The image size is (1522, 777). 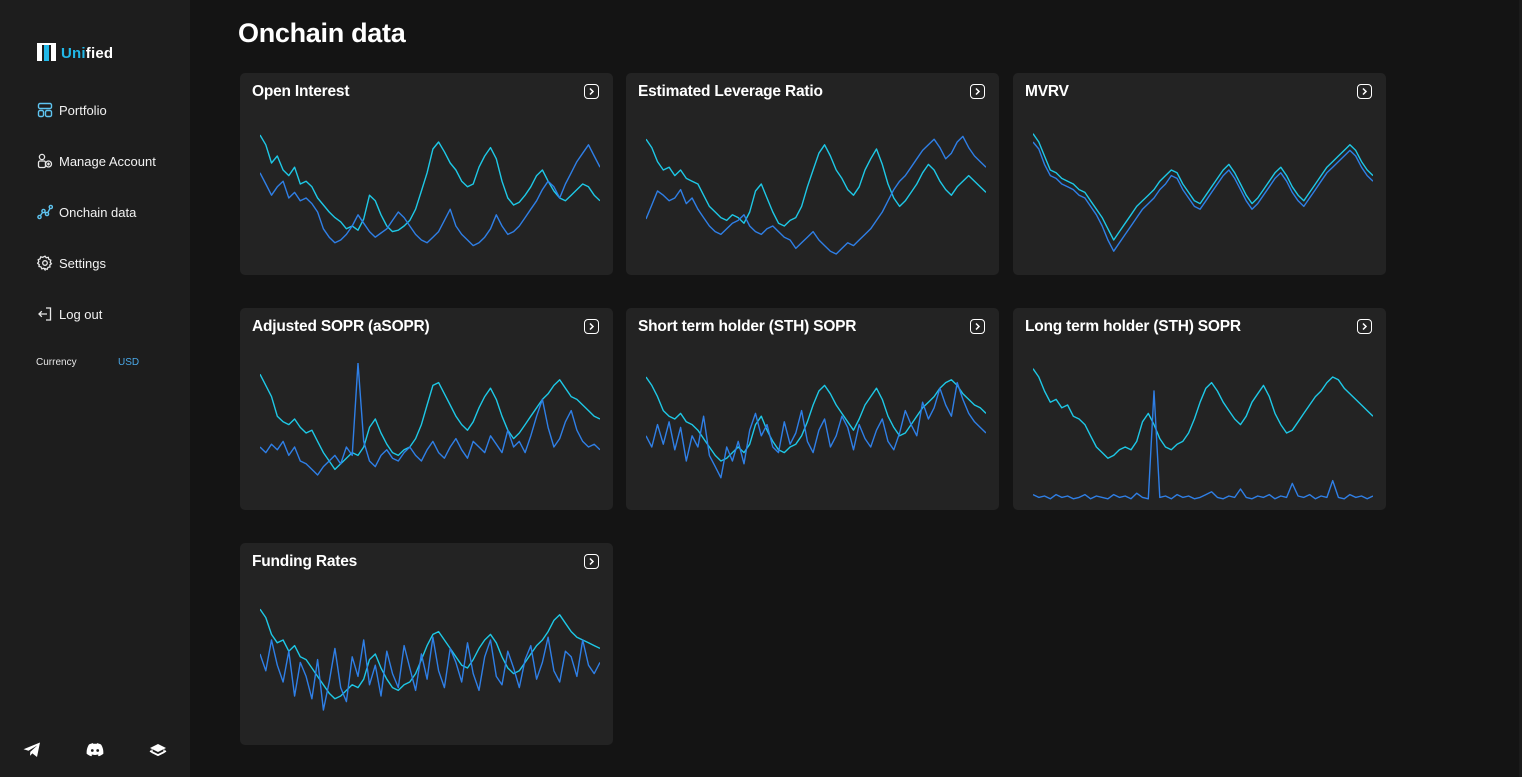 I want to click on sidebar-item-label: Log out, so click(x=81, y=314).